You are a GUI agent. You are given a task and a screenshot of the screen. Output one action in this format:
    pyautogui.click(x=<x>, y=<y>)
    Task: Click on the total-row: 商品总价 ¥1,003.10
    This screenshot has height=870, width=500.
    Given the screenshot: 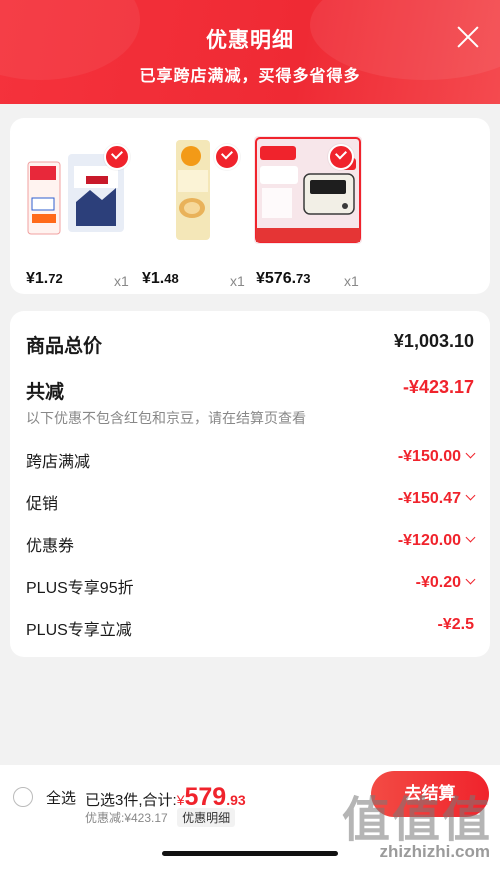 What is the action you would take?
    pyautogui.click(x=250, y=344)
    